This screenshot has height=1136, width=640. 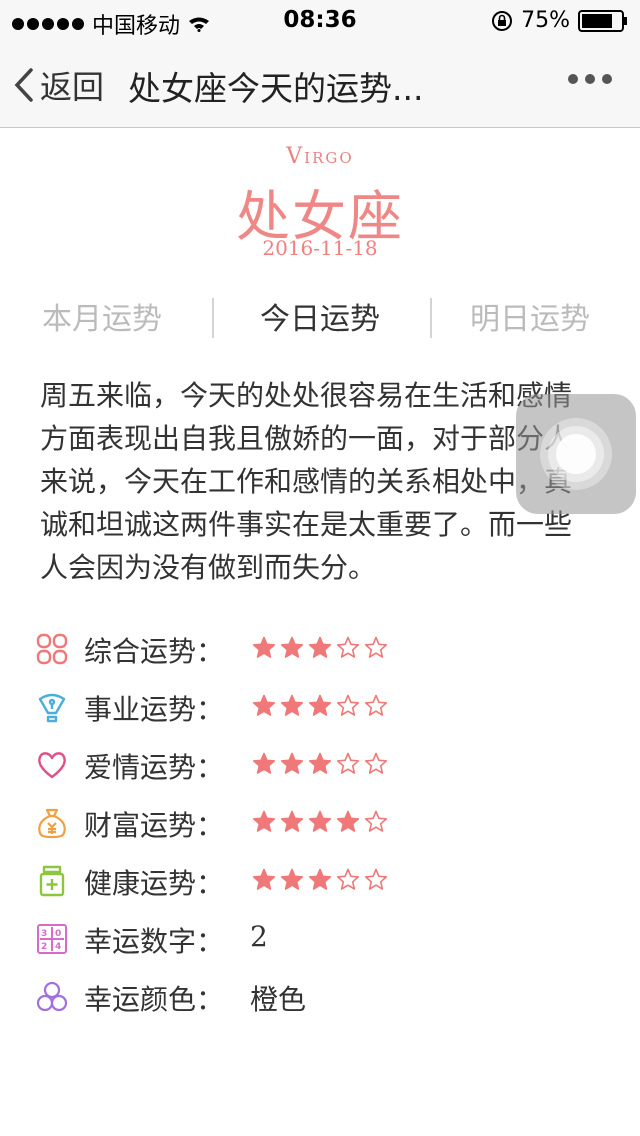 What do you see at coordinates (102, 316) in the screenshot?
I see `tab-monthly: 本月运势` at bounding box center [102, 316].